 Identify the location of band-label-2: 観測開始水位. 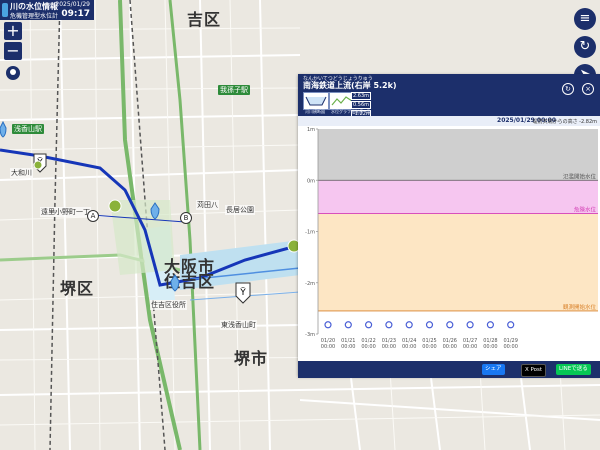
(580, 307).